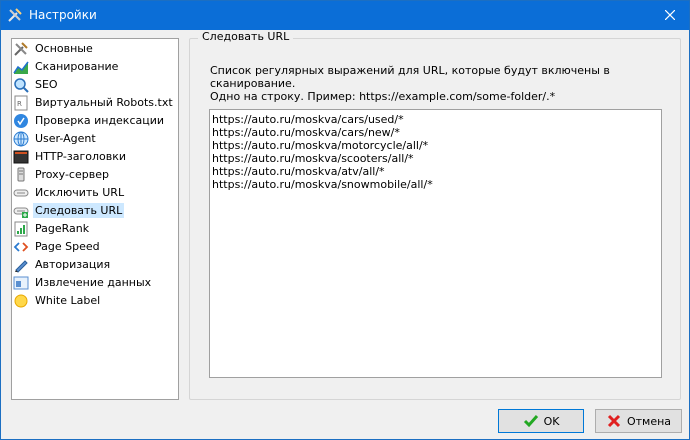 This screenshot has width=690, height=440. I want to click on sidebar-item-label: HTTP-заголовки, so click(81, 156).